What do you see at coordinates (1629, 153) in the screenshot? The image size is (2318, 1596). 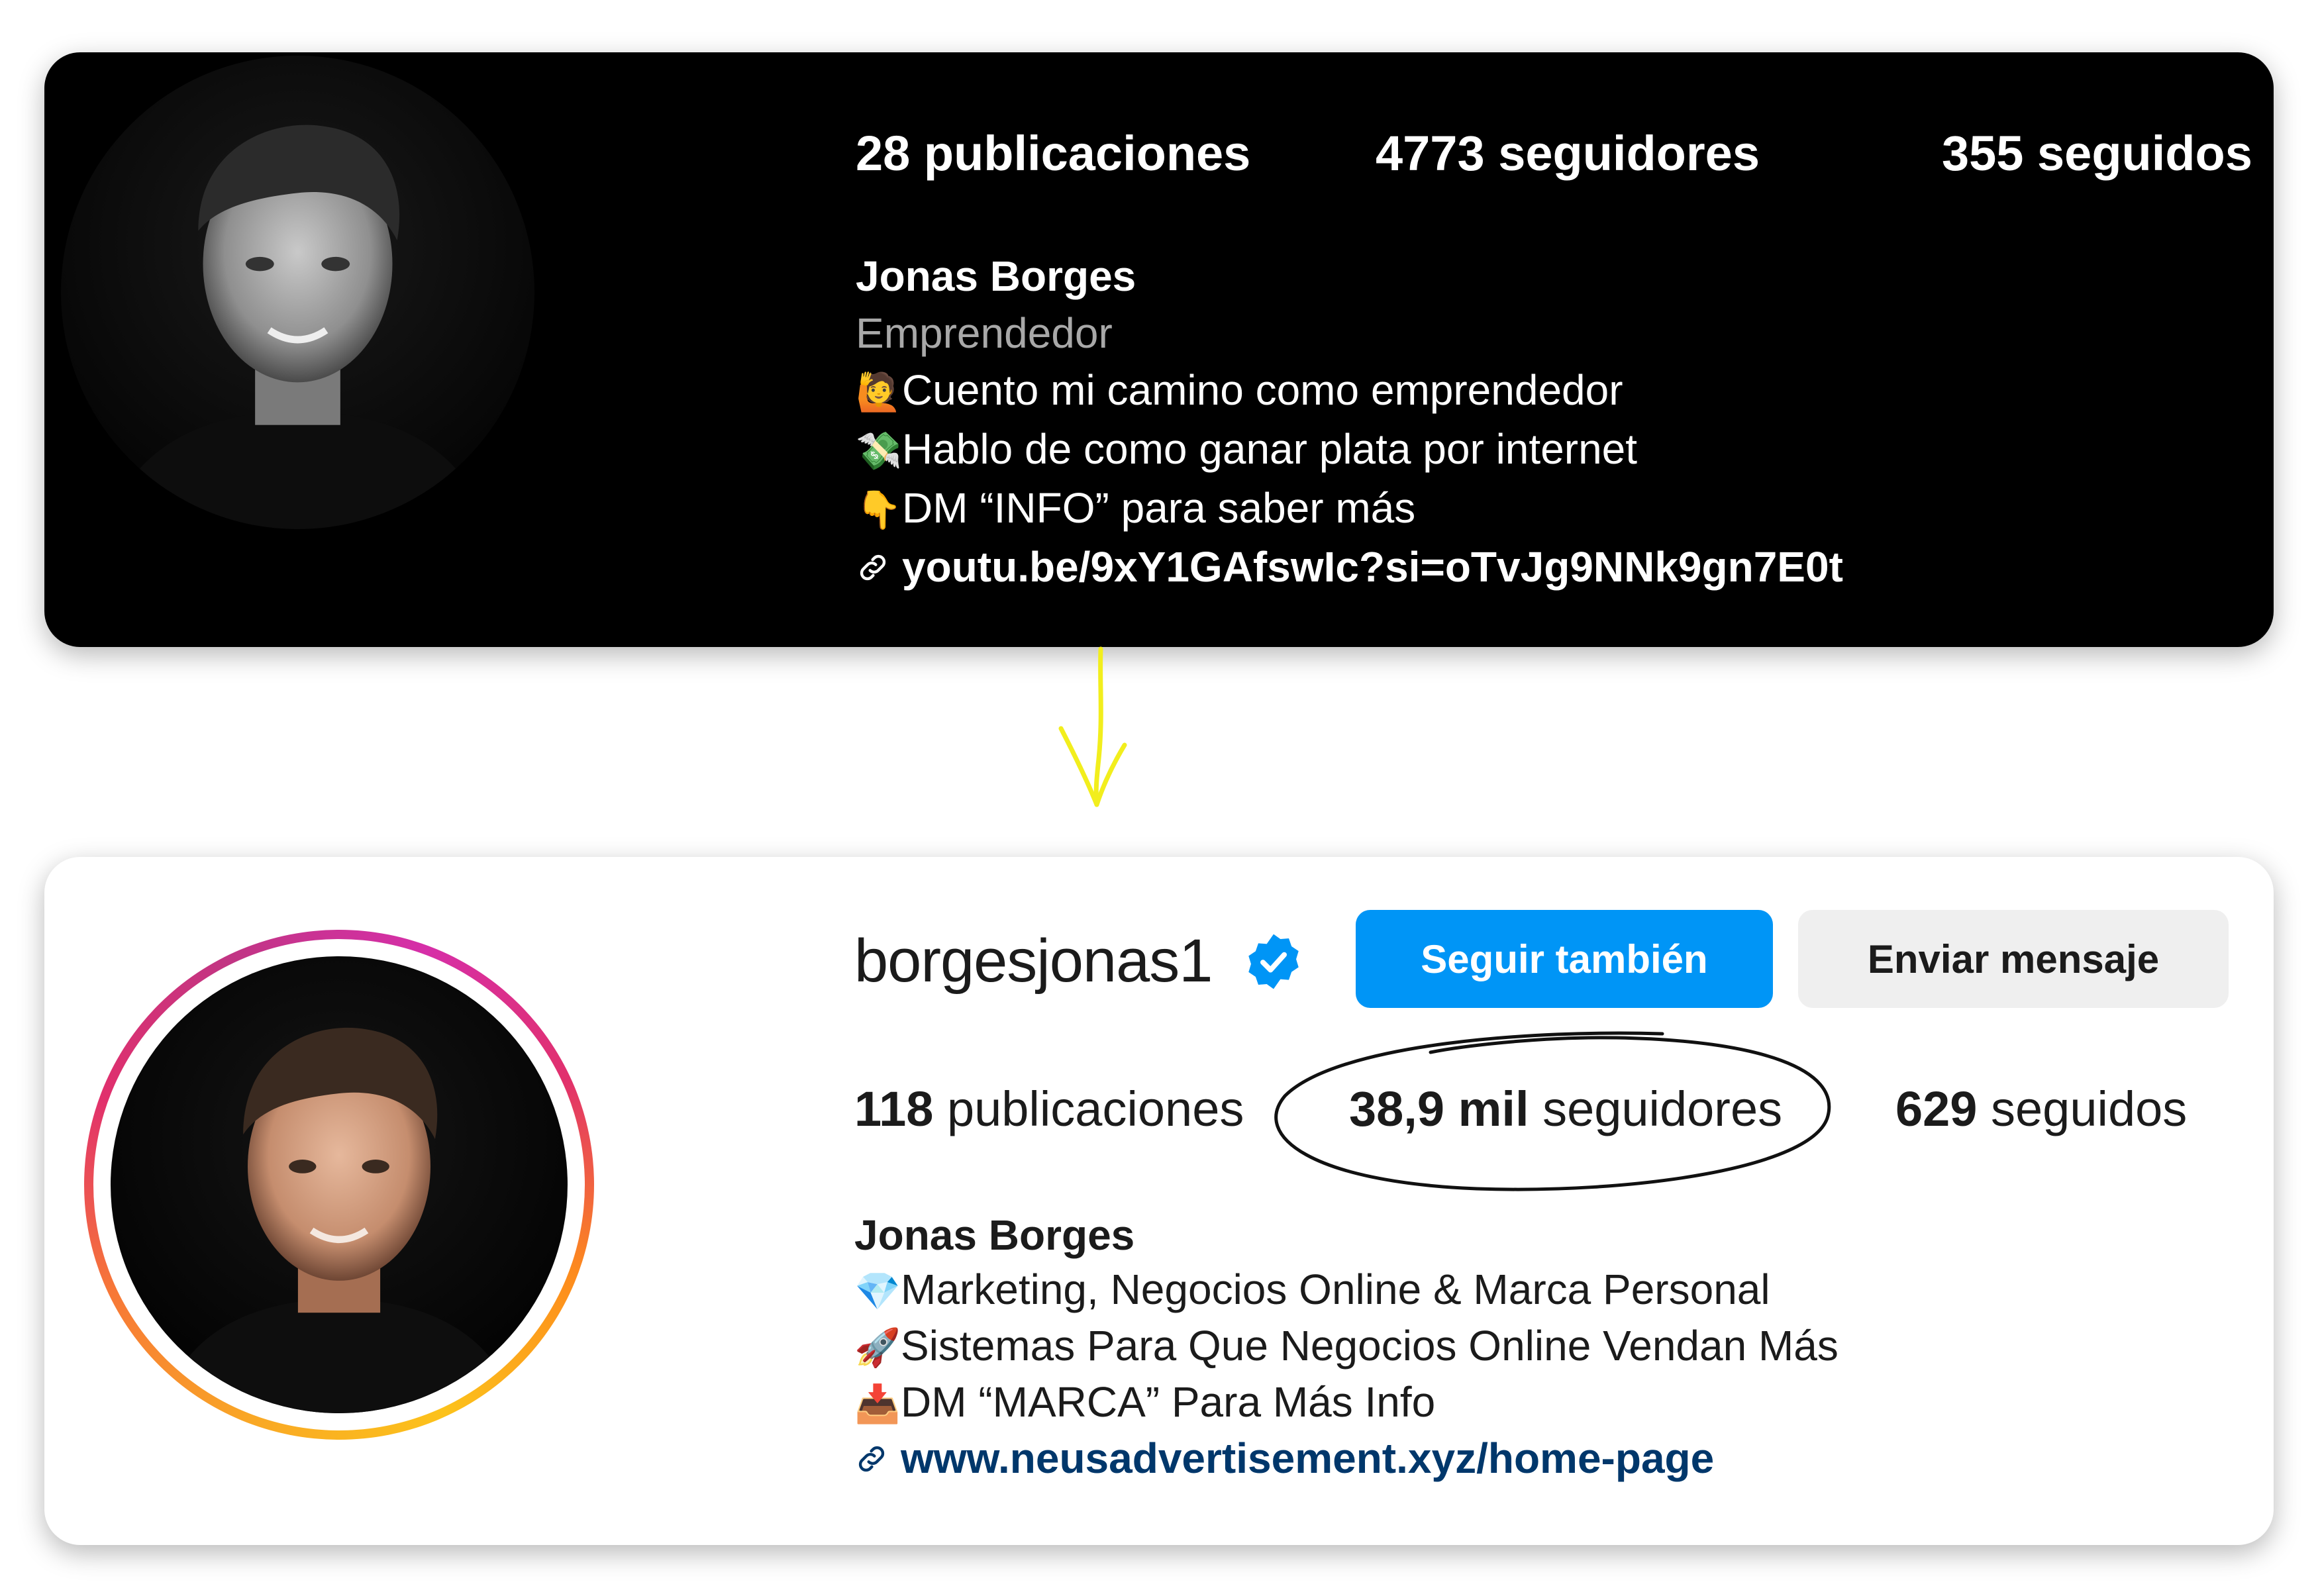 I see `followers-label: seguidores` at bounding box center [1629, 153].